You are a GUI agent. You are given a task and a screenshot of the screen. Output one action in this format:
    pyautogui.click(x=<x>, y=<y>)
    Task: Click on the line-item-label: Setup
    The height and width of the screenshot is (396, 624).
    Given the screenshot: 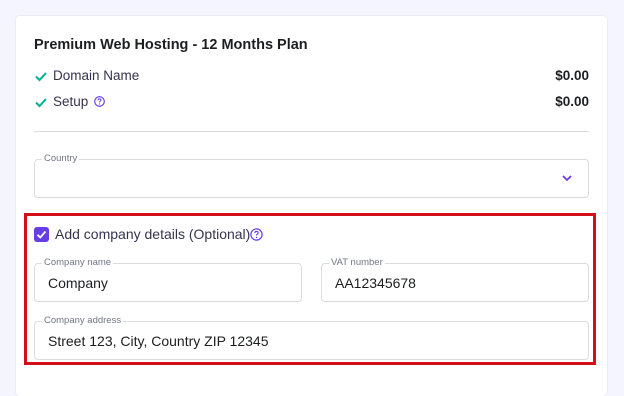 What is the action you would take?
    pyautogui.click(x=79, y=101)
    